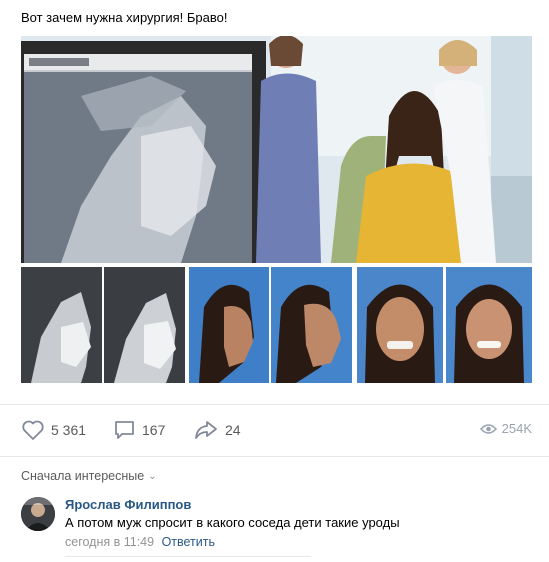 This screenshot has width=549, height=562. What do you see at coordinates (274, 430) in the screenshot?
I see `post-actions-bar: 5 361 167 24 254K` at bounding box center [274, 430].